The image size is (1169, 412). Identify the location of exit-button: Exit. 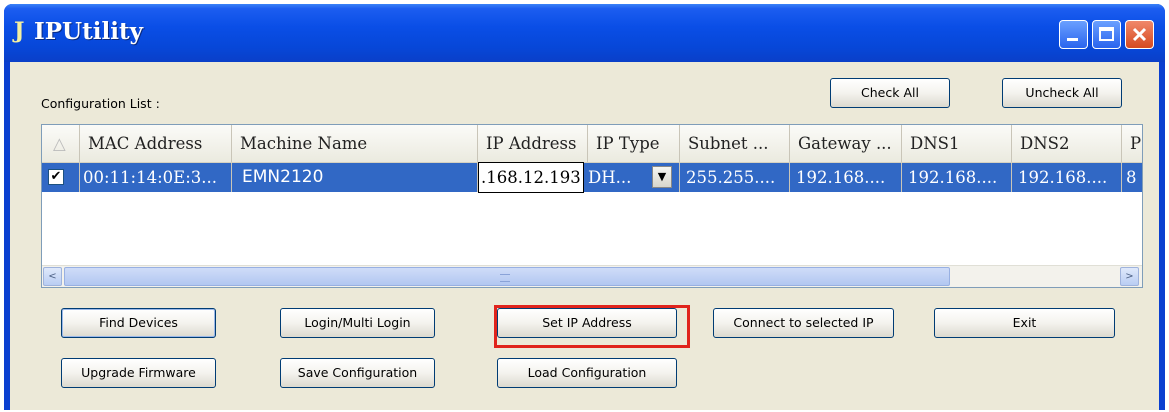
(1024, 323).